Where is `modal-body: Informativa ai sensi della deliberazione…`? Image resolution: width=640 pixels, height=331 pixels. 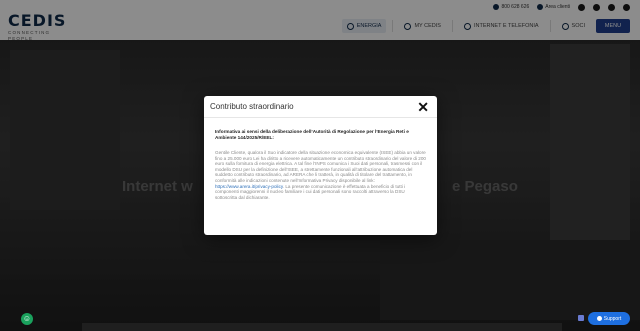 modal-body: Informativa ai sensi della deliberazione… is located at coordinates (320, 159).